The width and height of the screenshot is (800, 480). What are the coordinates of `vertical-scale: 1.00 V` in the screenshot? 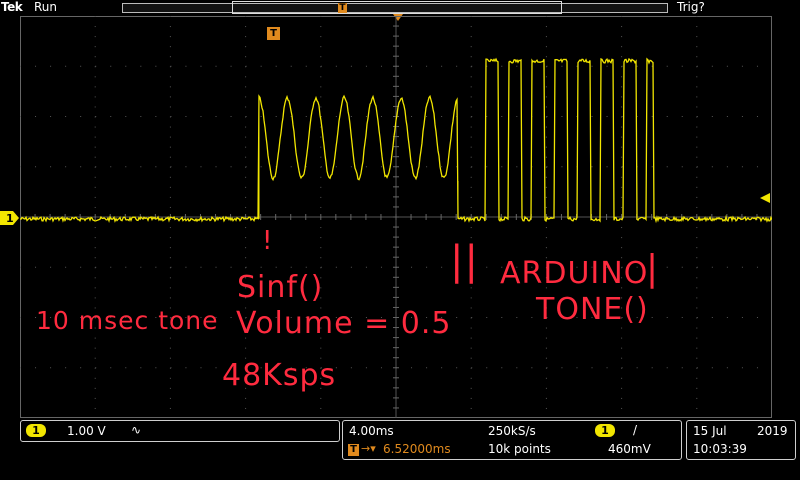 It's located at (86, 431).